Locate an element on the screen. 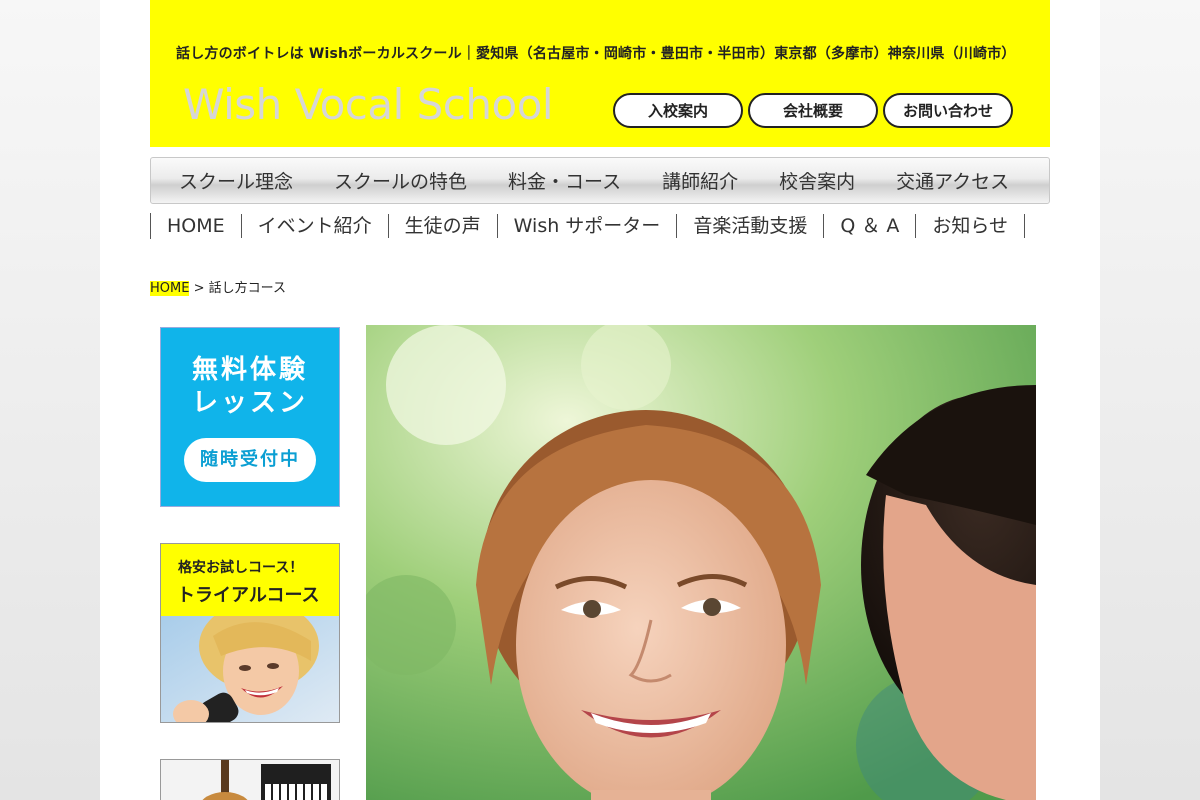  instruments-photo is located at coordinates (250, 780).